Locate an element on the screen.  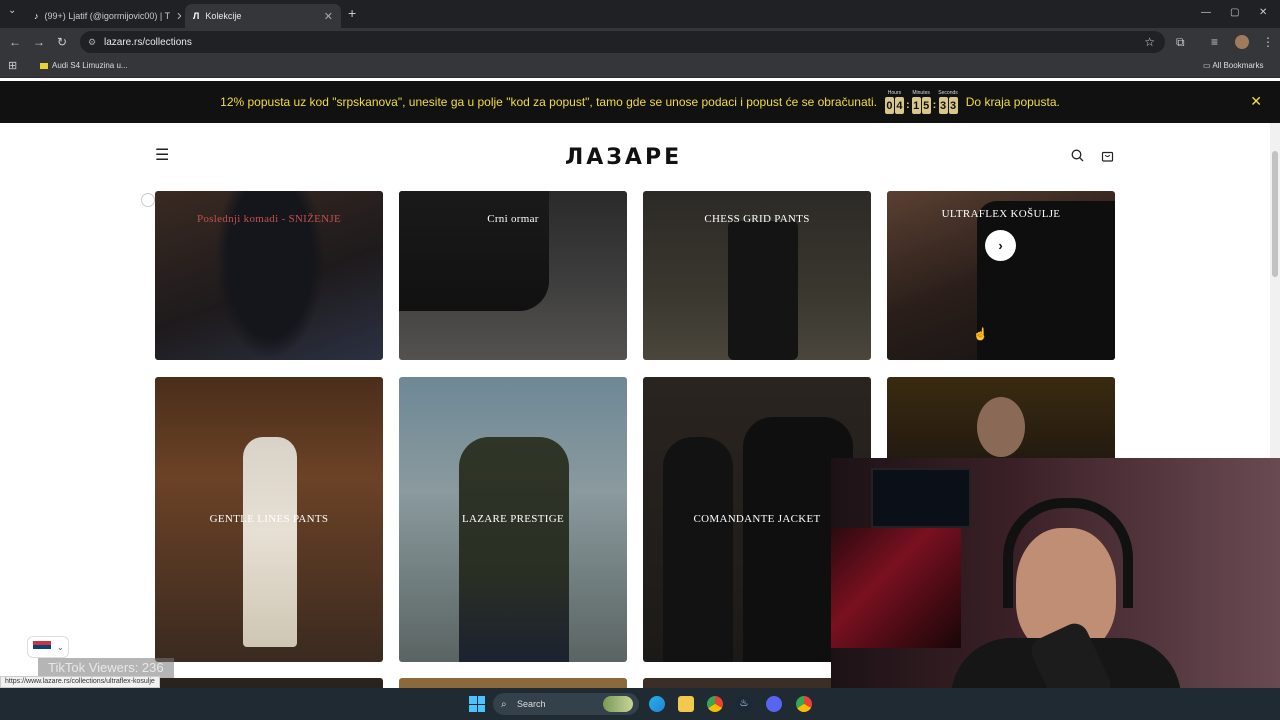
language-selector: ⌄ is located at coordinates (48, 647).